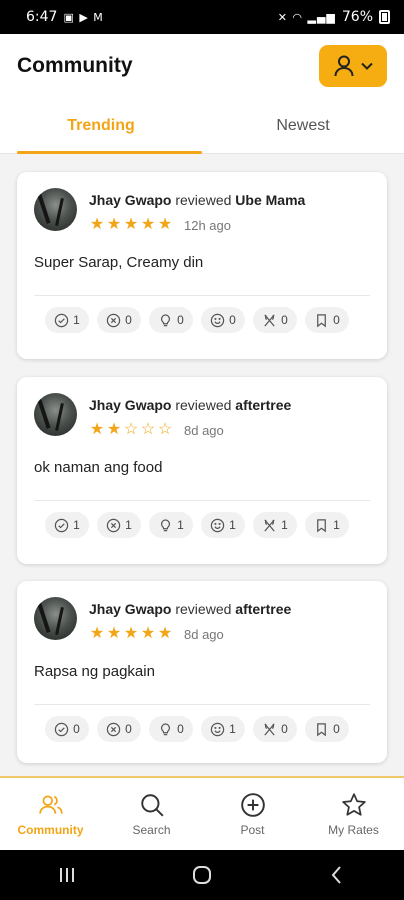  I want to click on check-circle-reaction-button: 0, so click(67, 729).